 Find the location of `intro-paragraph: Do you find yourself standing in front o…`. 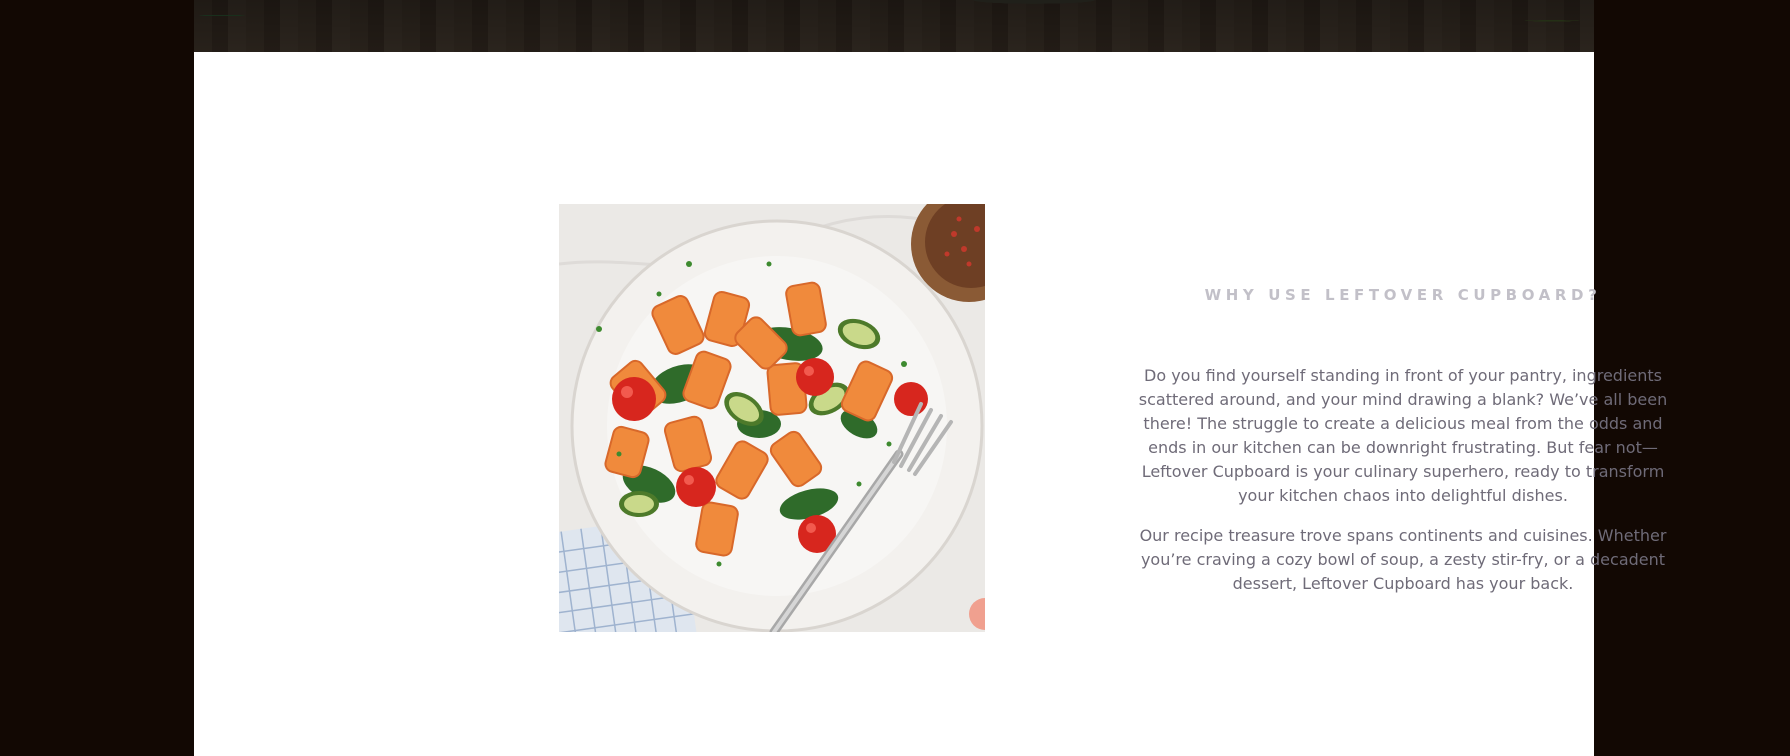

intro-paragraph: Do you find yourself standing in front o… is located at coordinates (1403, 435).